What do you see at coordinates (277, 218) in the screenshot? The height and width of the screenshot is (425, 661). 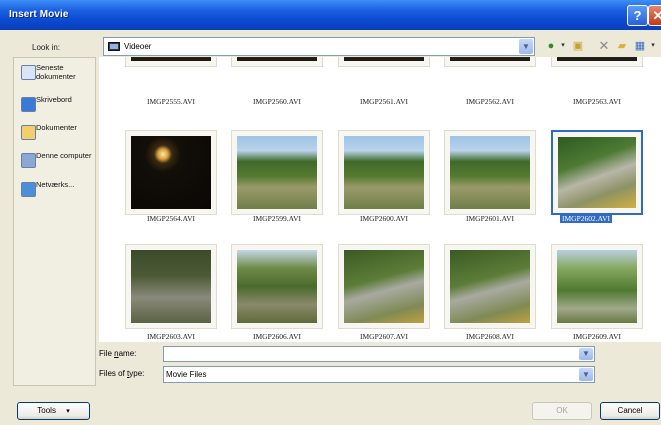 I see `file-name: IMGP2599.AVI` at bounding box center [277, 218].